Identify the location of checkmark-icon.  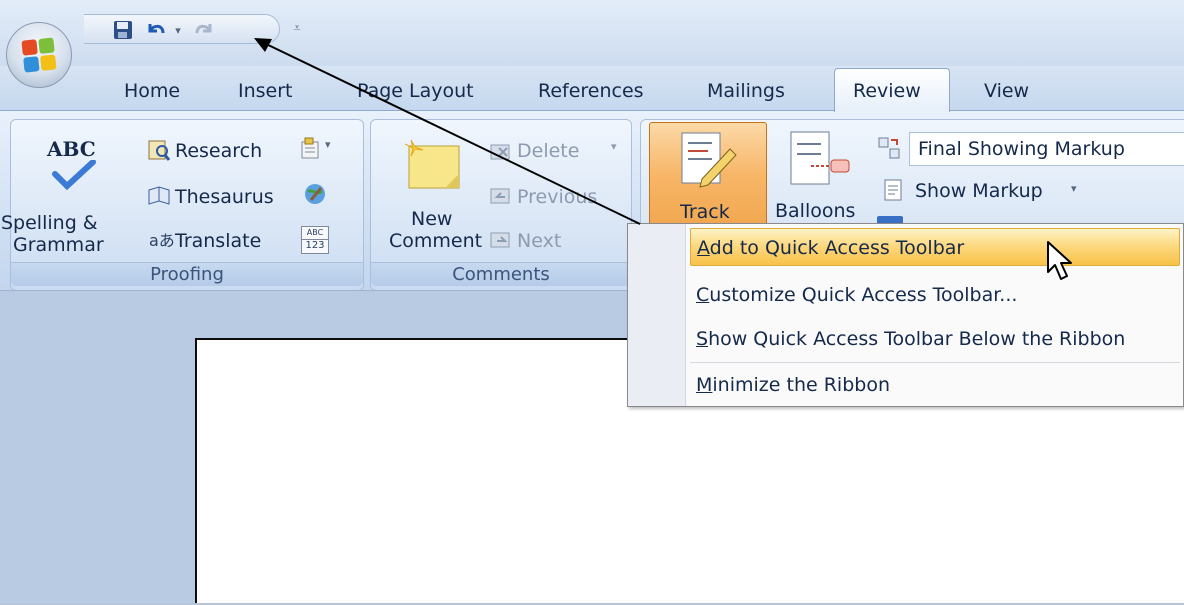
(74, 175).